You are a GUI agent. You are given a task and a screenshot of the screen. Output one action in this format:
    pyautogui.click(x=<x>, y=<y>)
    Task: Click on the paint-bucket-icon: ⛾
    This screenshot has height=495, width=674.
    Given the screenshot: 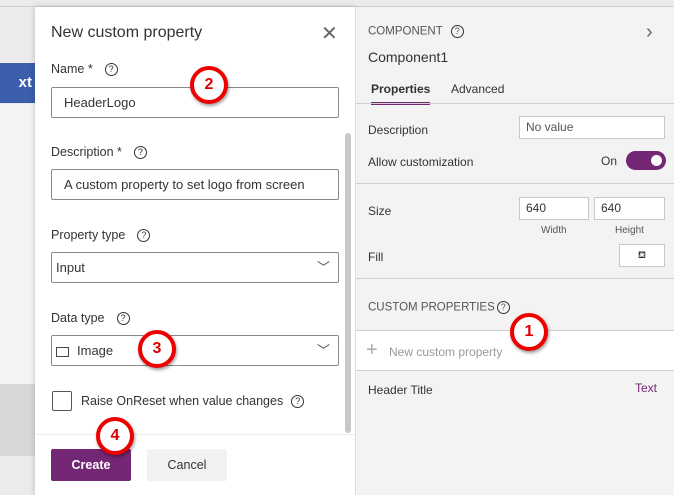 What is the action you would take?
    pyautogui.click(x=642, y=255)
    